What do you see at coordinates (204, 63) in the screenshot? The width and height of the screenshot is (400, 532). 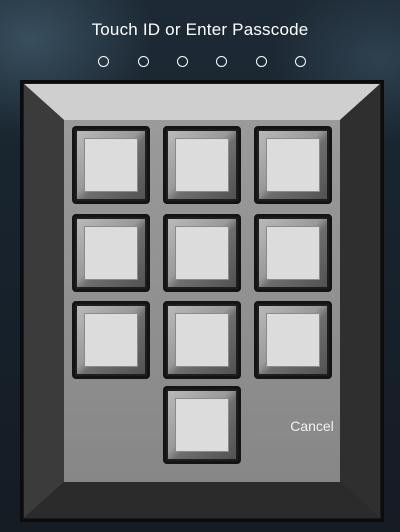 I see `passcode-indicator` at bounding box center [204, 63].